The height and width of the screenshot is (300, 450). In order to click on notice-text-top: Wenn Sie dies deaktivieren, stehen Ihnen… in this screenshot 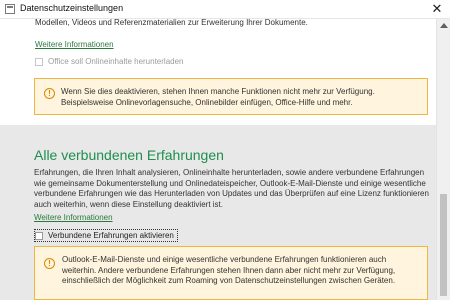, I will do `click(218, 97)`.